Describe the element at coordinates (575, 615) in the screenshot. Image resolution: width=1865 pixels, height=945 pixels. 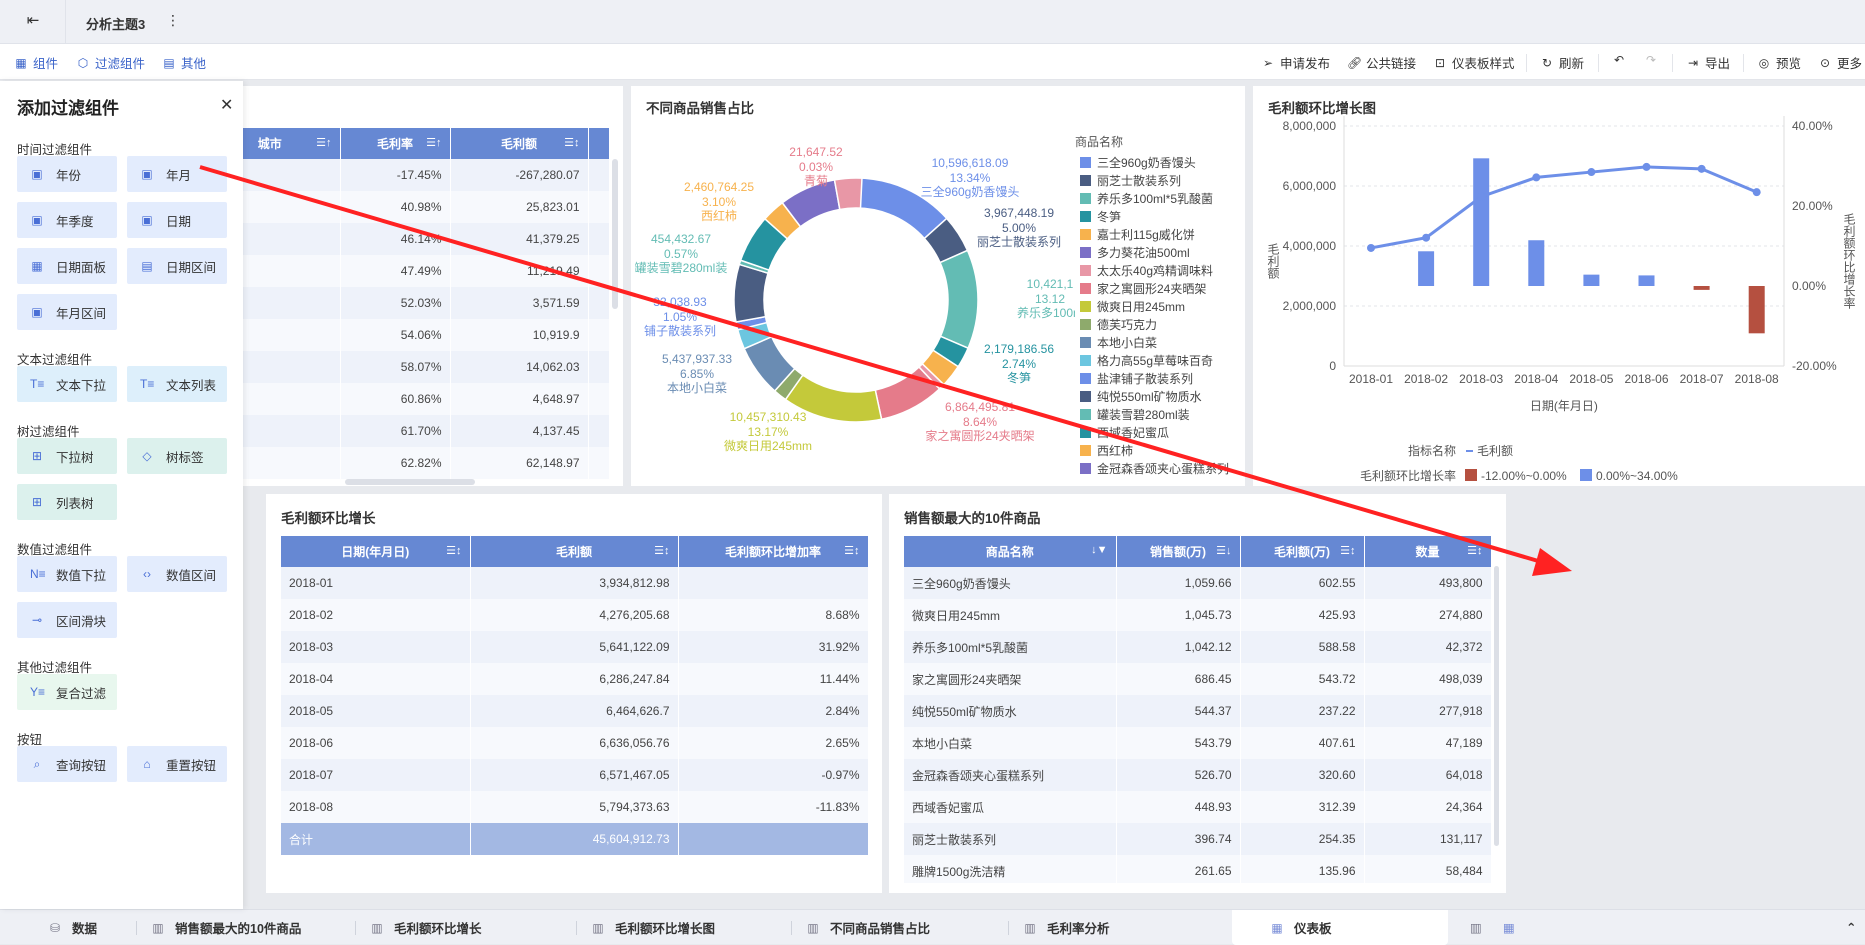
I see `table-row: 2018-02 4,276,205.68 8.68%` at that location.